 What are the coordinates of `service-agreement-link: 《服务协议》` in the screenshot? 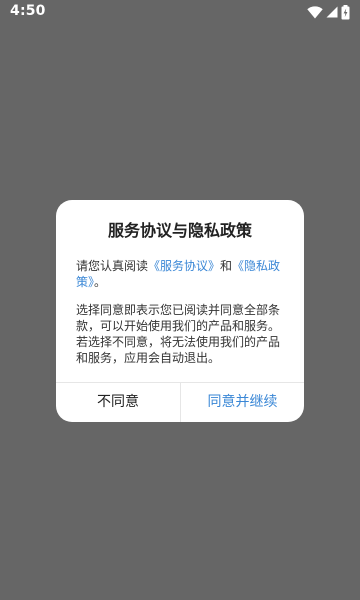 It's located at (184, 266).